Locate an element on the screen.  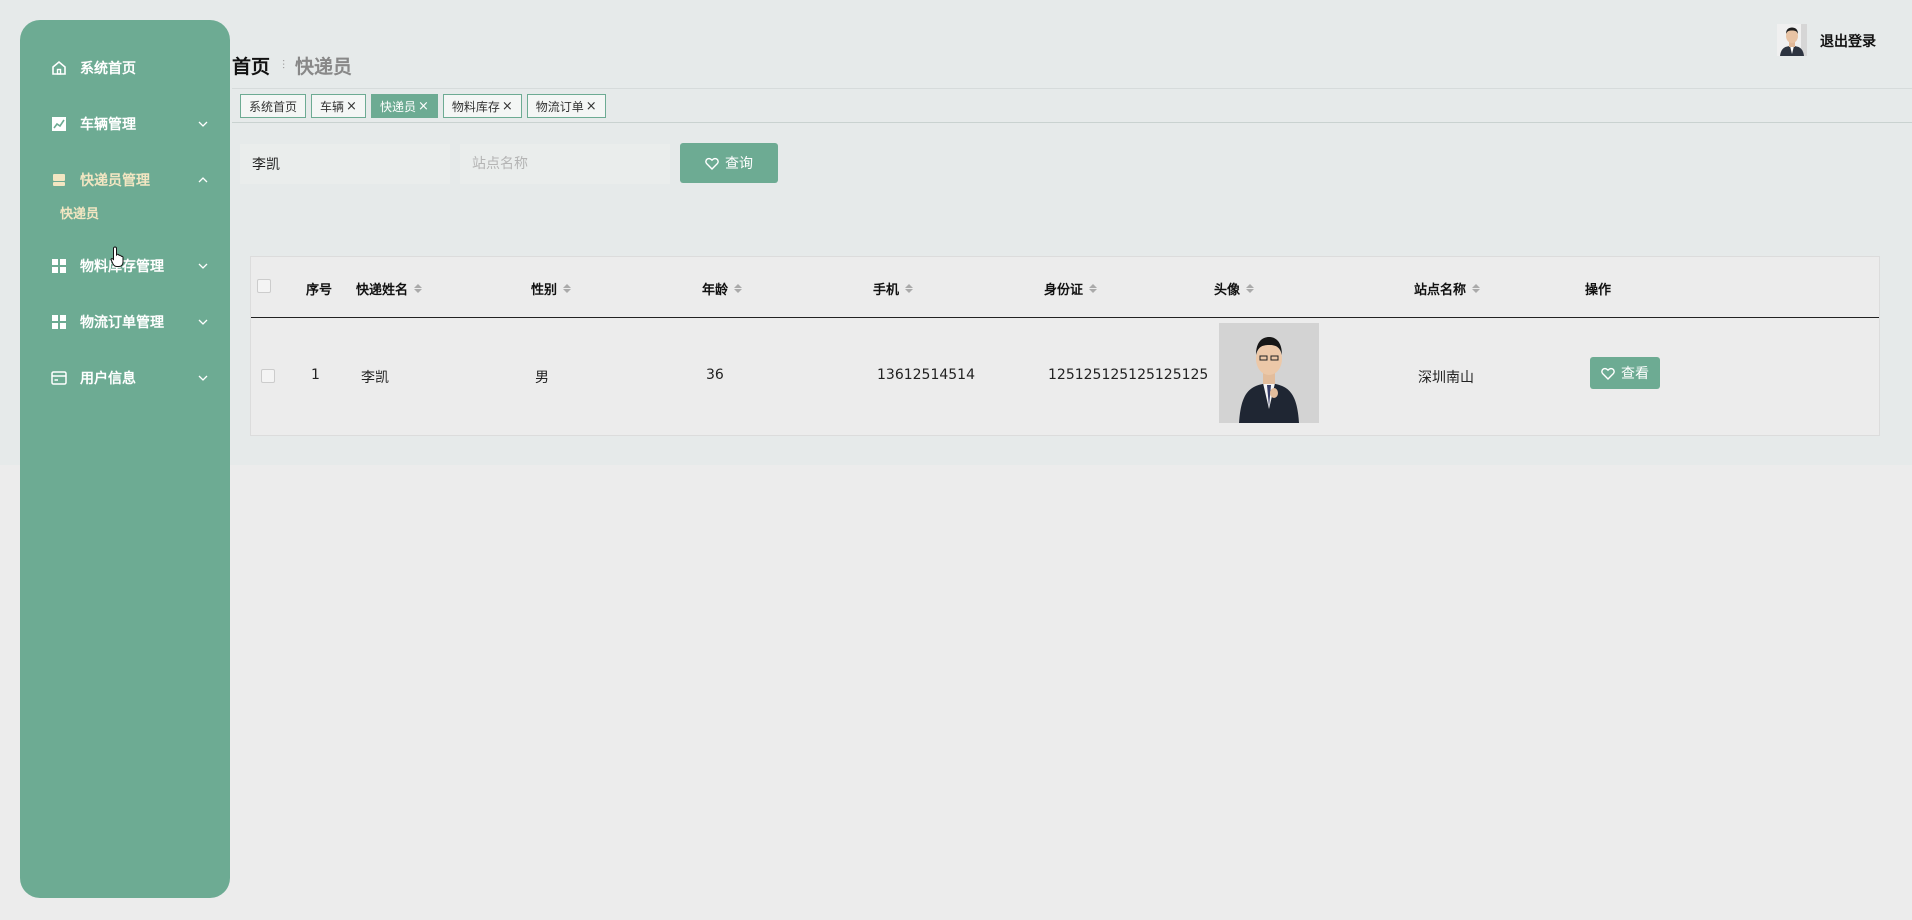
sidebar-item-orders: 物流订单管理 is located at coordinates (125, 322).